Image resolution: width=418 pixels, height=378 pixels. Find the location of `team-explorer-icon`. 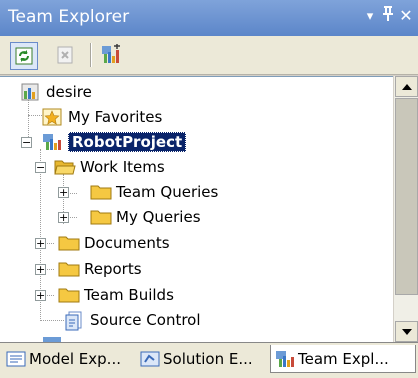

team-explorer-icon is located at coordinates (285, 358).